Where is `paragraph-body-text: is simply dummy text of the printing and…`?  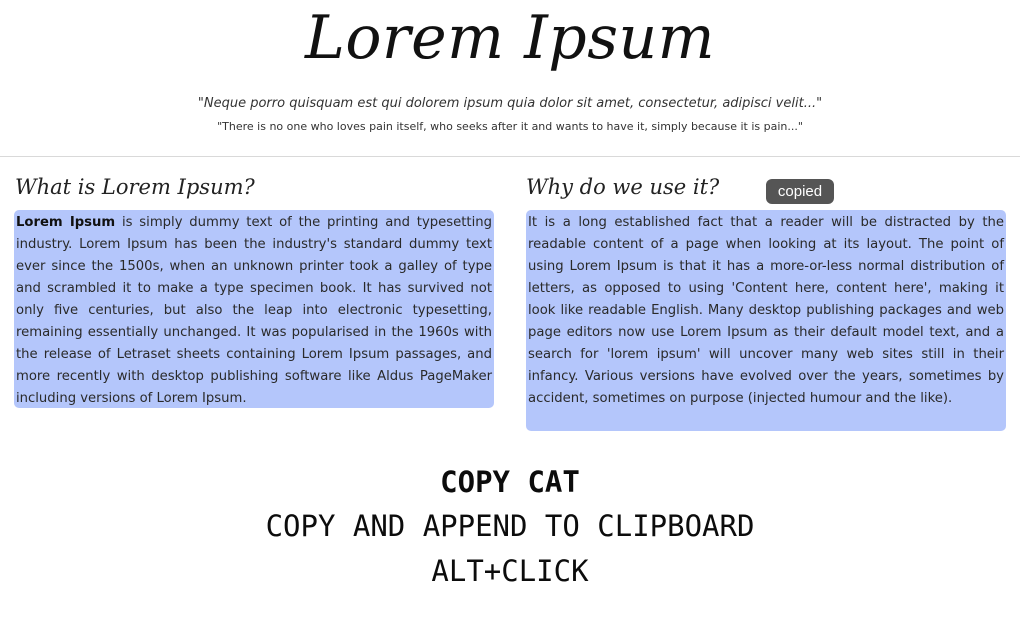 paragraph-body-text: is simply dummy text of the printing and… is located at coordinates (254, 310).